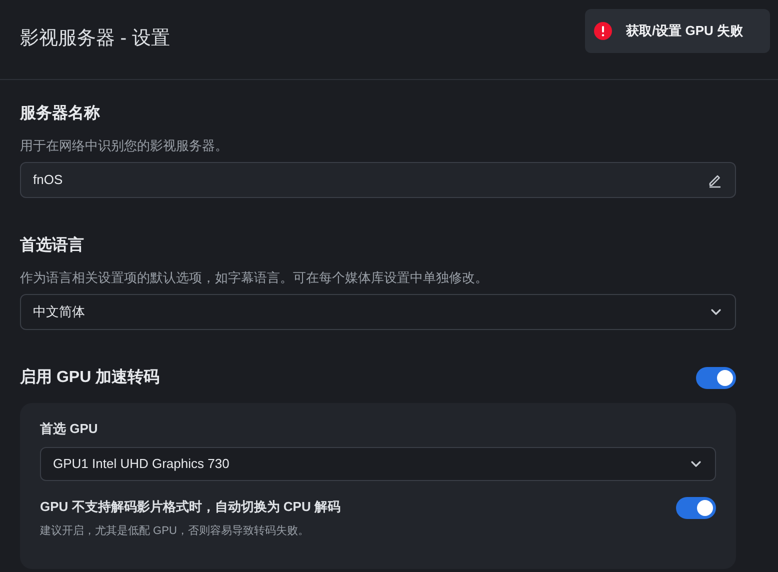 This screenshot has width=778, height=572. I want to click on field-label: 首选 GPU, so click(69, 429).